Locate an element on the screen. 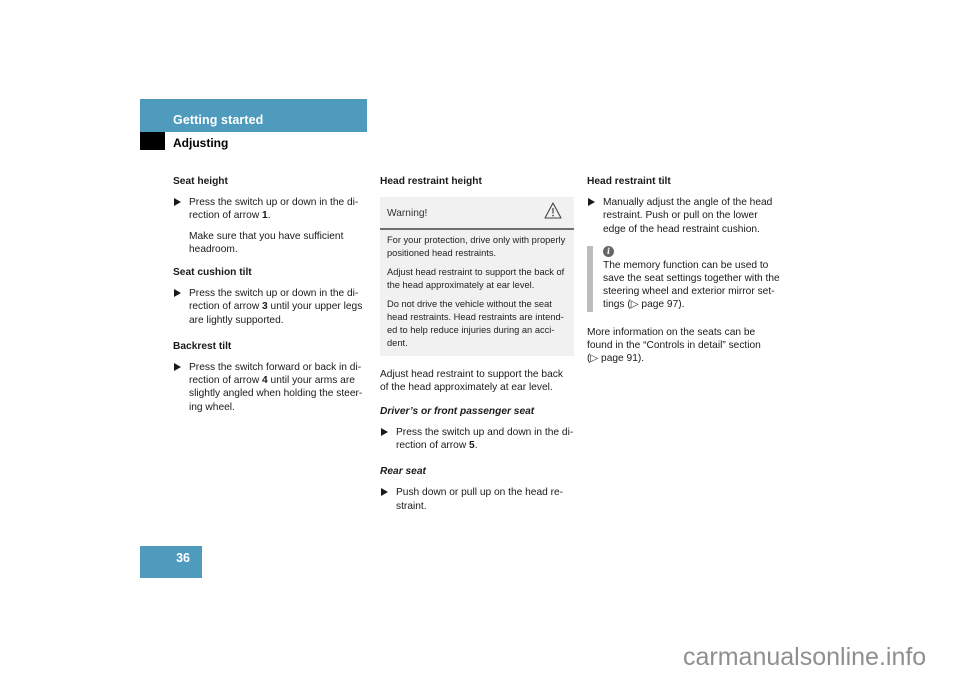 The width and height of the screenshot is (960, 678). heading-head-restraint-height: Head restraint height is located at coordinates (431, 181).